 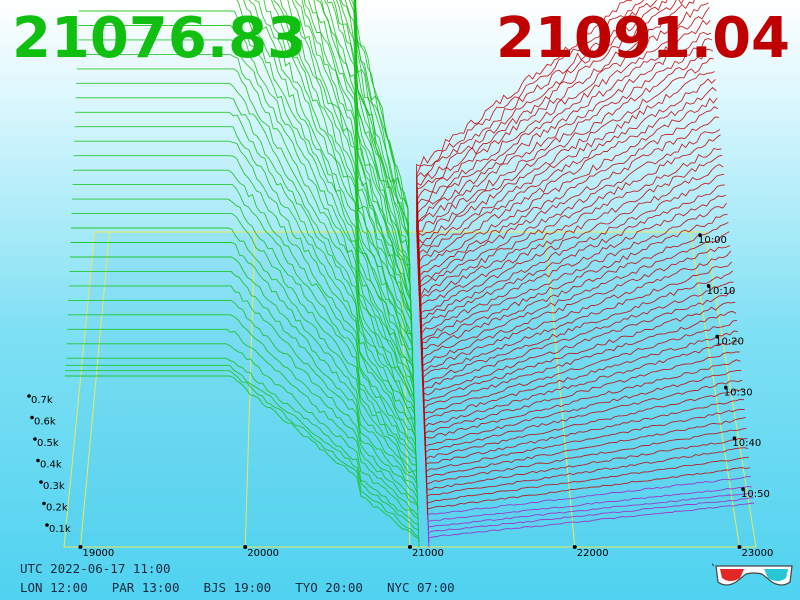 I want to click on time-tick-label: 10:50, so click(x=755, y=494).